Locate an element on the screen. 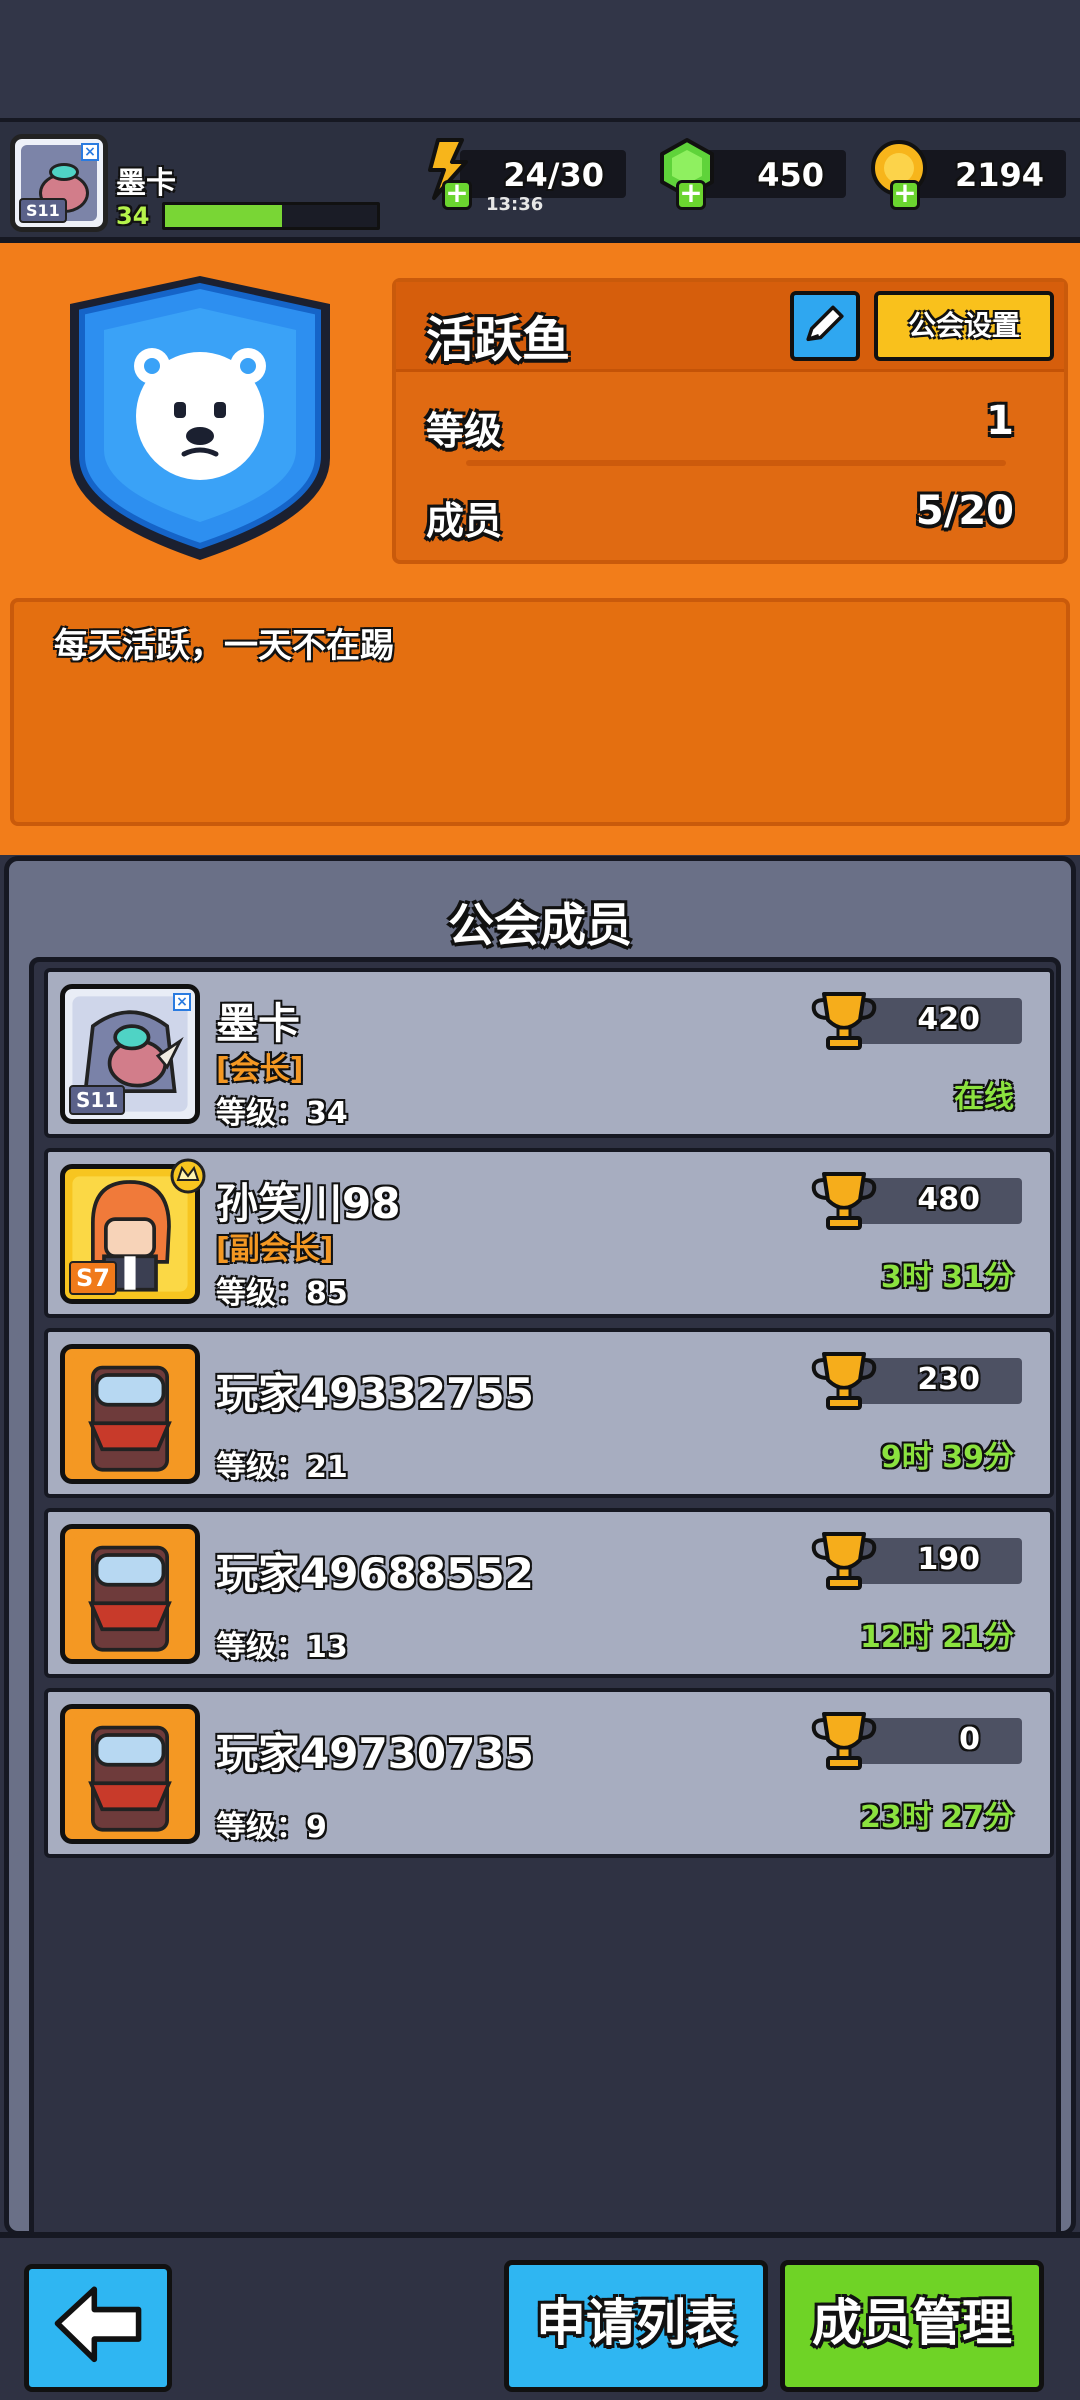  guild-level-label: 等级 is located at coordinates (464, 431).